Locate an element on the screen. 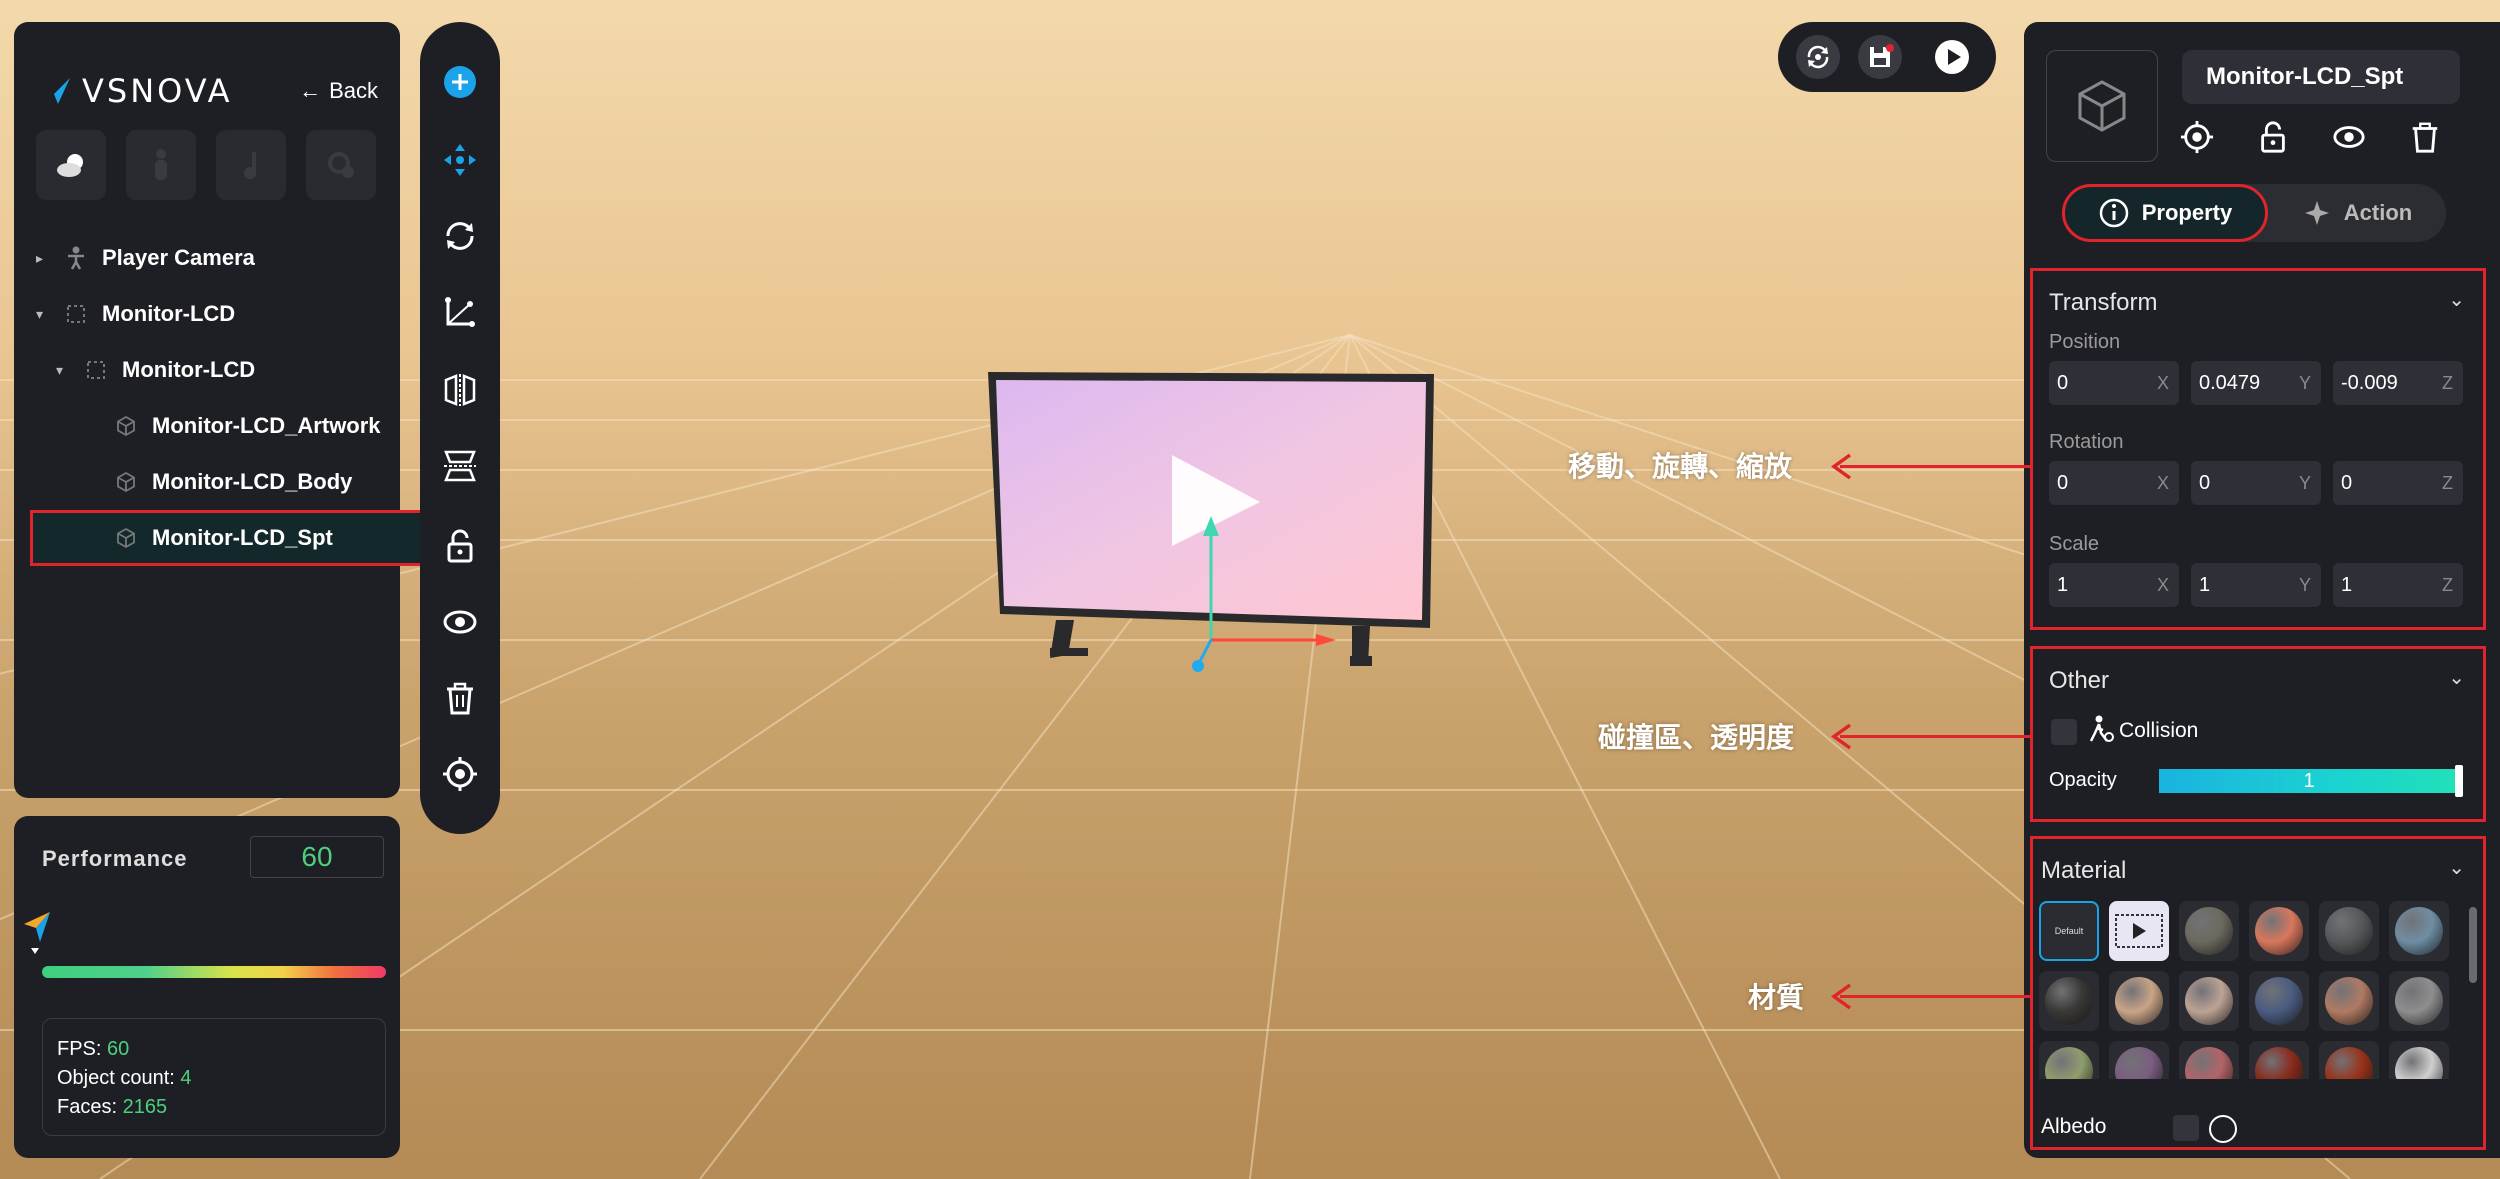 The image size is (2500, 1179). mirror-icon is located at coordinates (460, 390).